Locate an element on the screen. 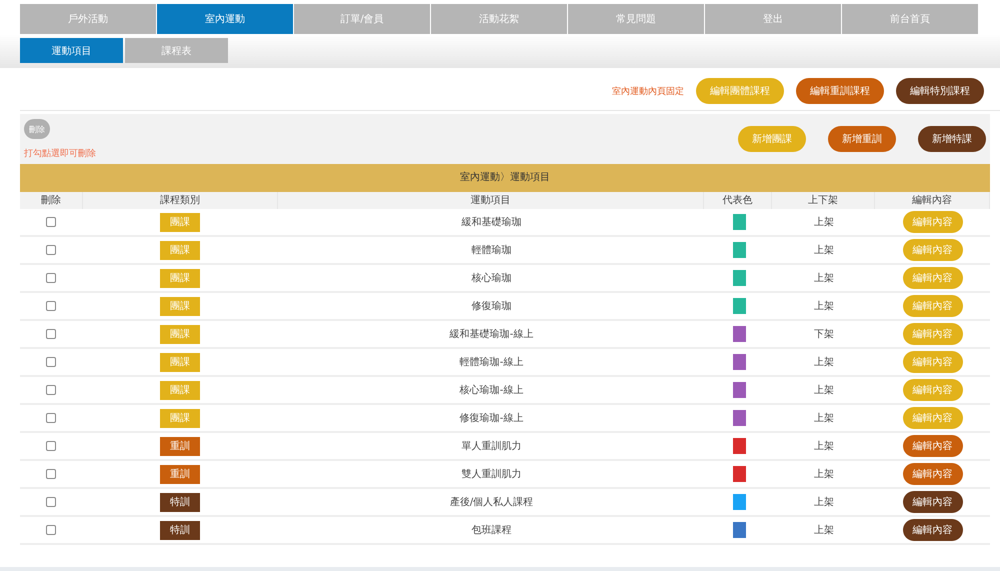 The height and width of the screenshot is (571, 1000). delete-hint: 打勾點選即可刪除 is located at coordinates (60, 154).